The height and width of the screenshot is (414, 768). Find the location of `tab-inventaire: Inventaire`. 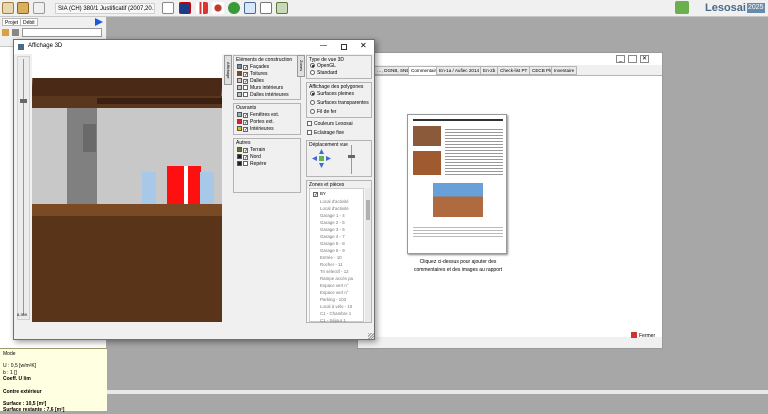

tab-inventaire: Inventaire is located at coordinates (564, 70).